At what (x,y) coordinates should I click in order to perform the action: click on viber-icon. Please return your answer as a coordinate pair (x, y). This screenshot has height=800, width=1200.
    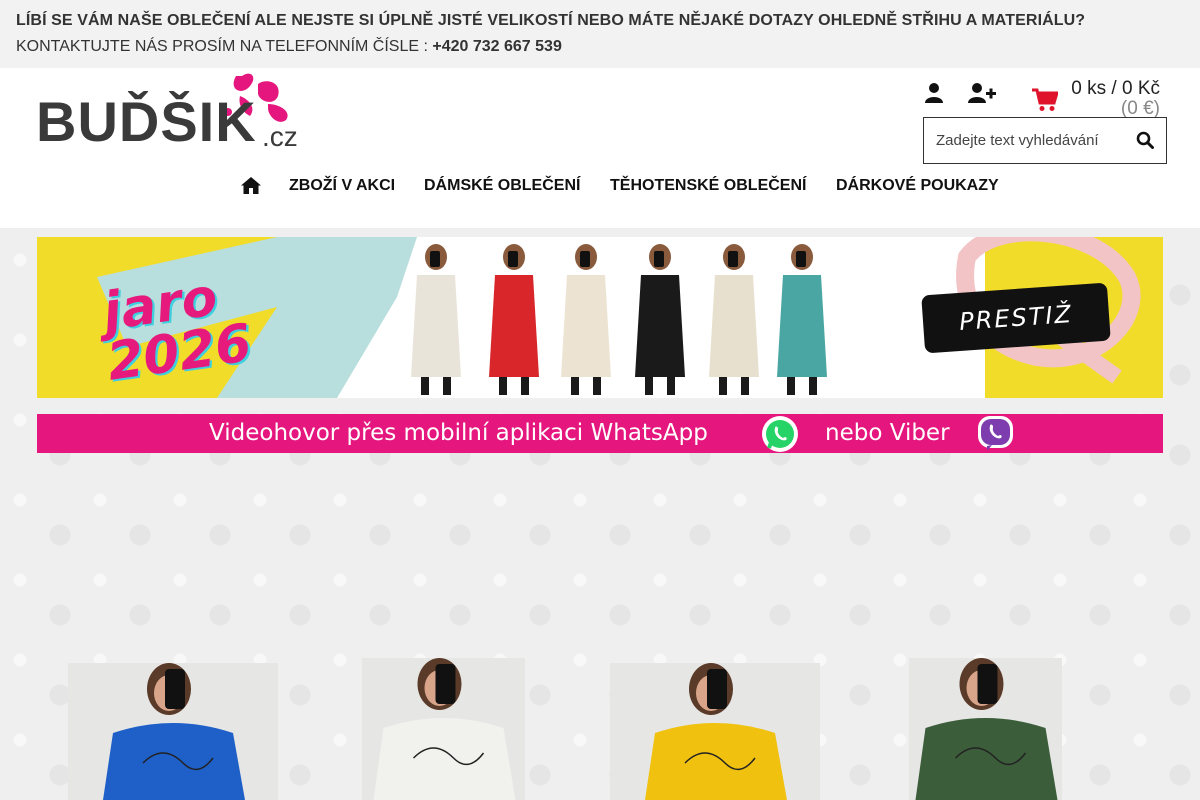
    Looking at the image, I should click on (995, 433).